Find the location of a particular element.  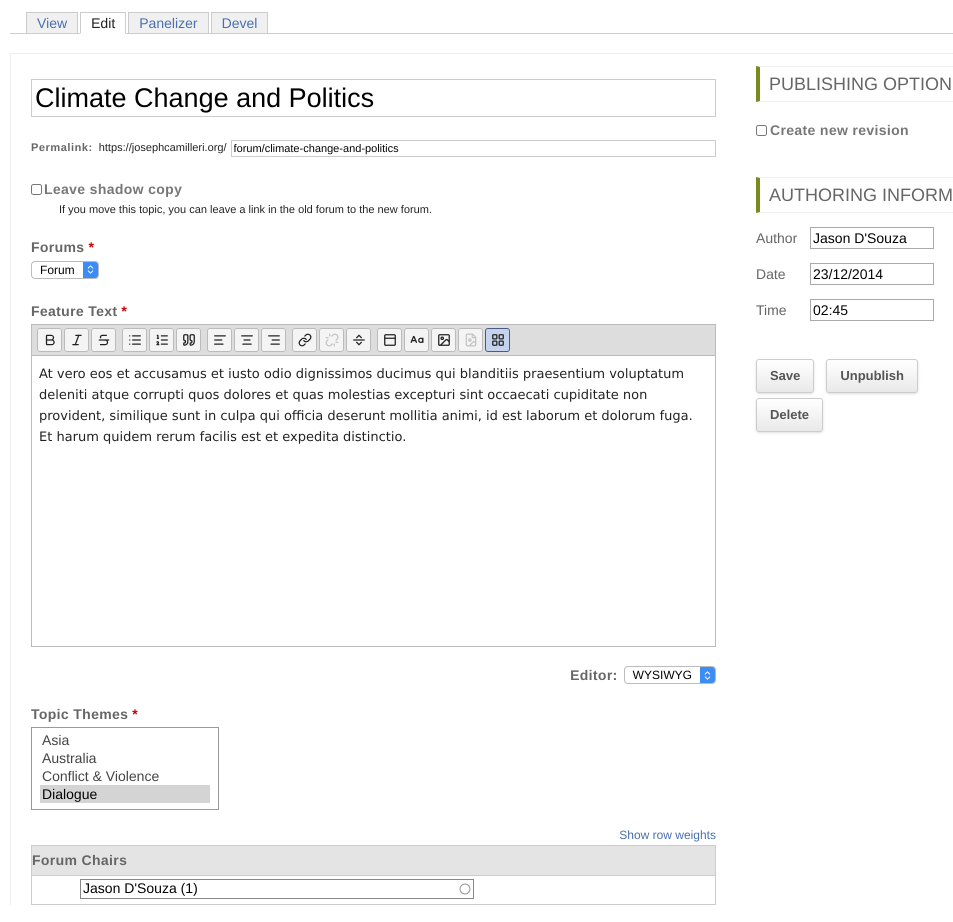

field-label: Topic Themes is located at coordinates (79, 714).